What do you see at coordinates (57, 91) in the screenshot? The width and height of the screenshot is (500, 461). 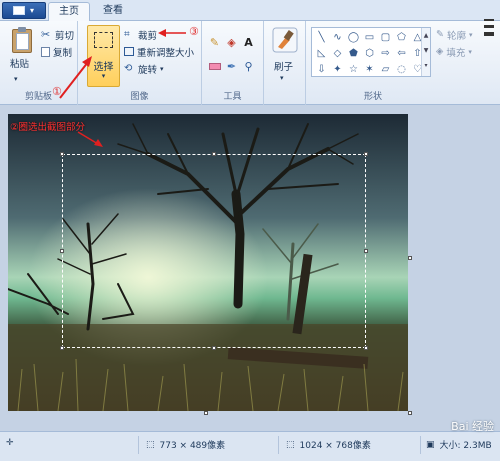 I see `annotation-marker-1: ①` at bounding box center [57, 91].